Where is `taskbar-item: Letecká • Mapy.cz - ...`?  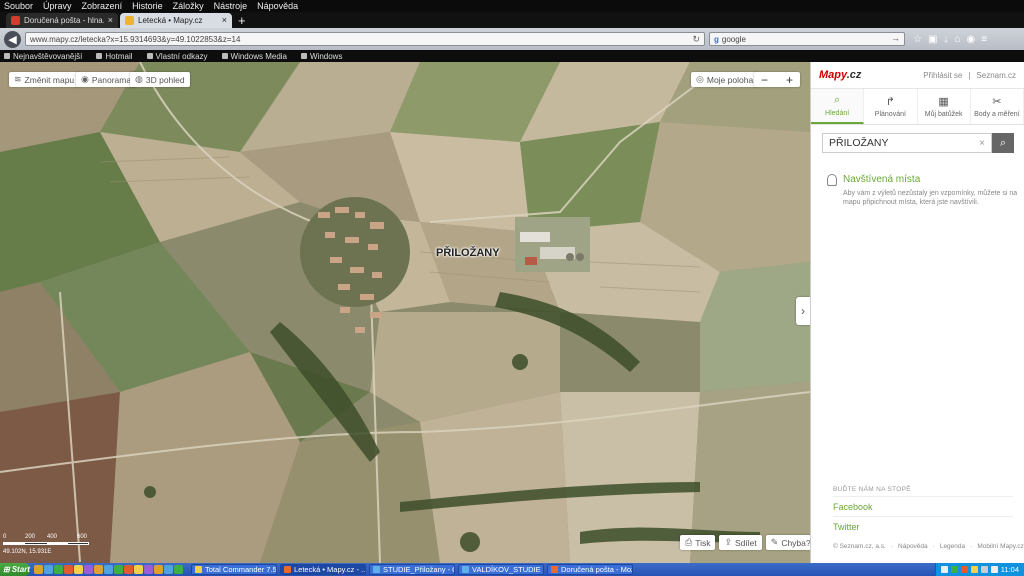 taskbar-item: Letecká • Mapy.cz - ... is located at coordinates (323, 569).